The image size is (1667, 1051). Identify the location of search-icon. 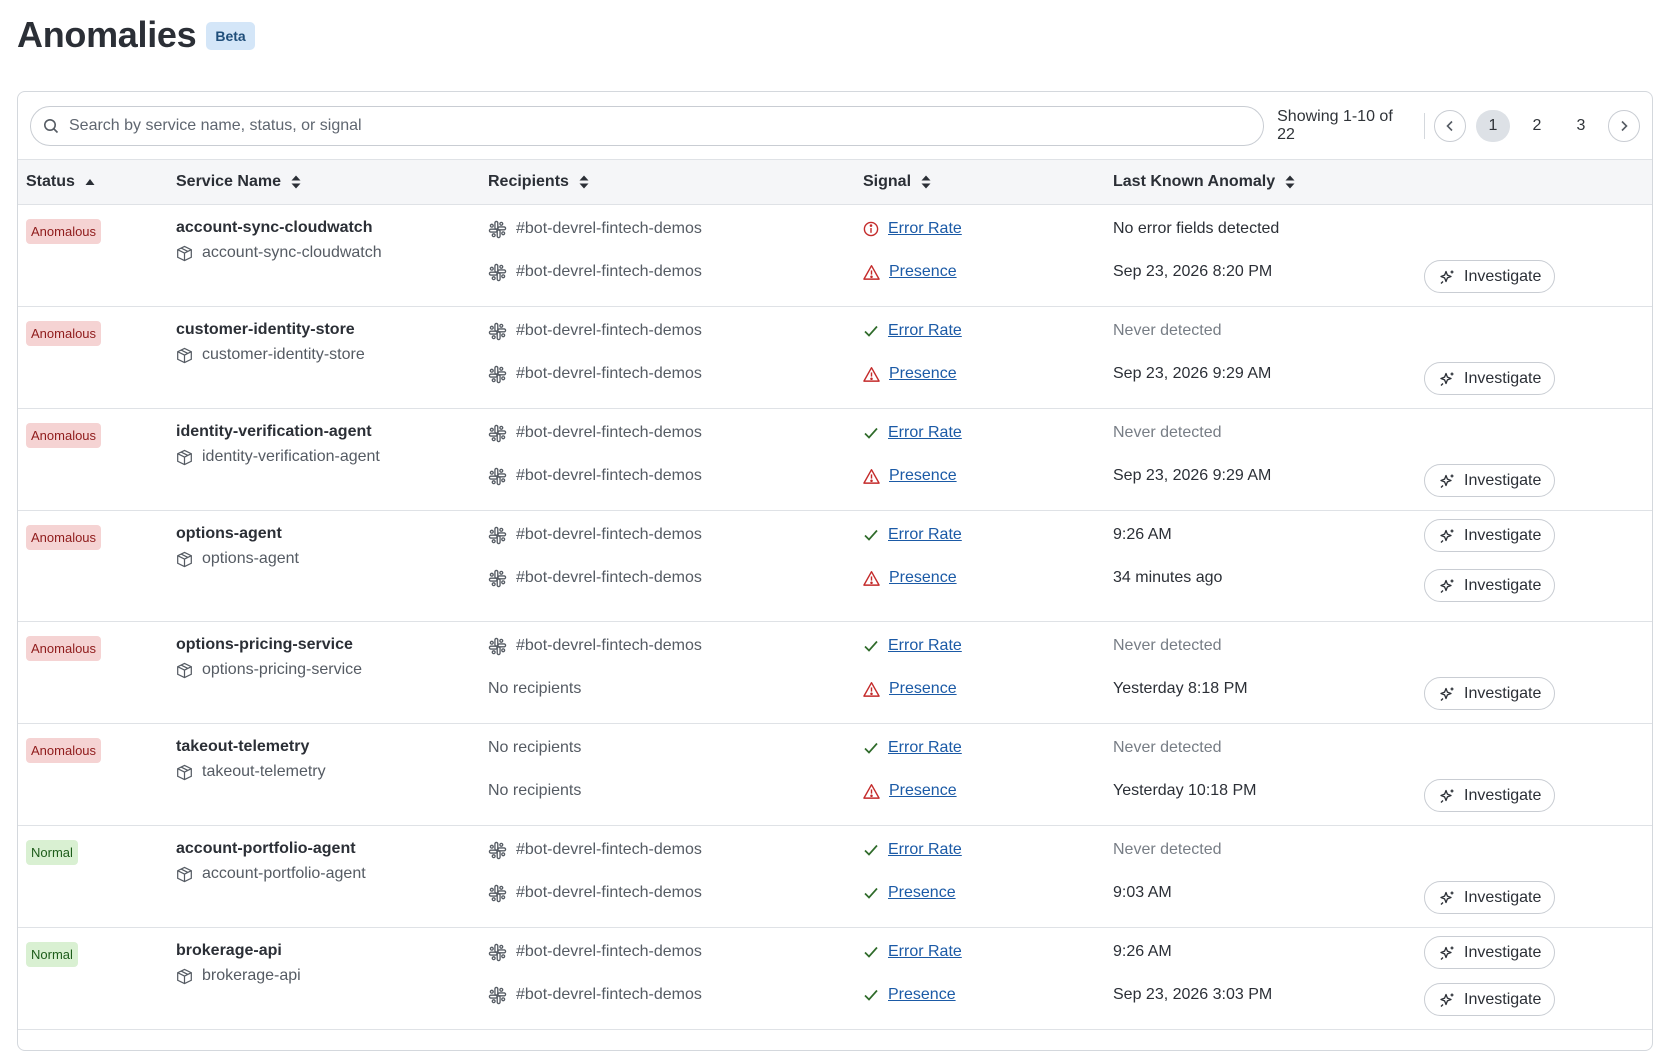
(51, 125).